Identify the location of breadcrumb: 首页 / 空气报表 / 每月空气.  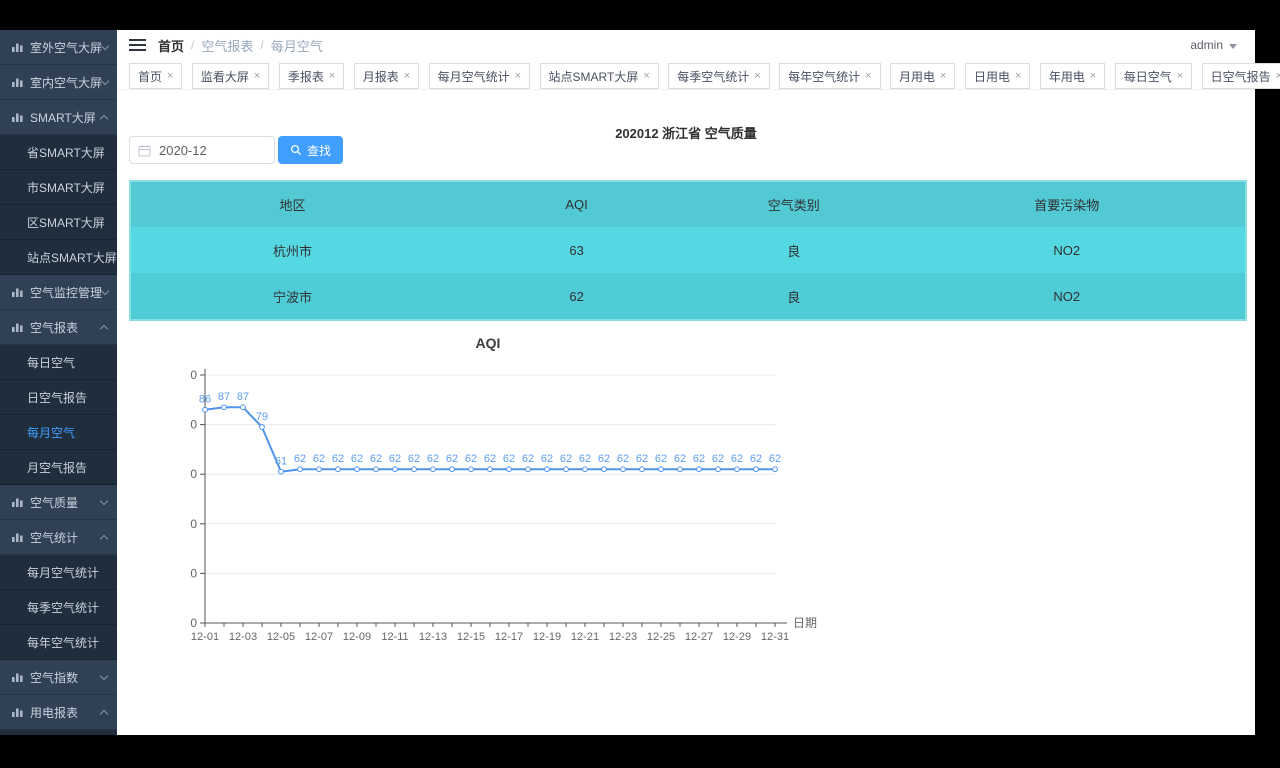
(240, 45).